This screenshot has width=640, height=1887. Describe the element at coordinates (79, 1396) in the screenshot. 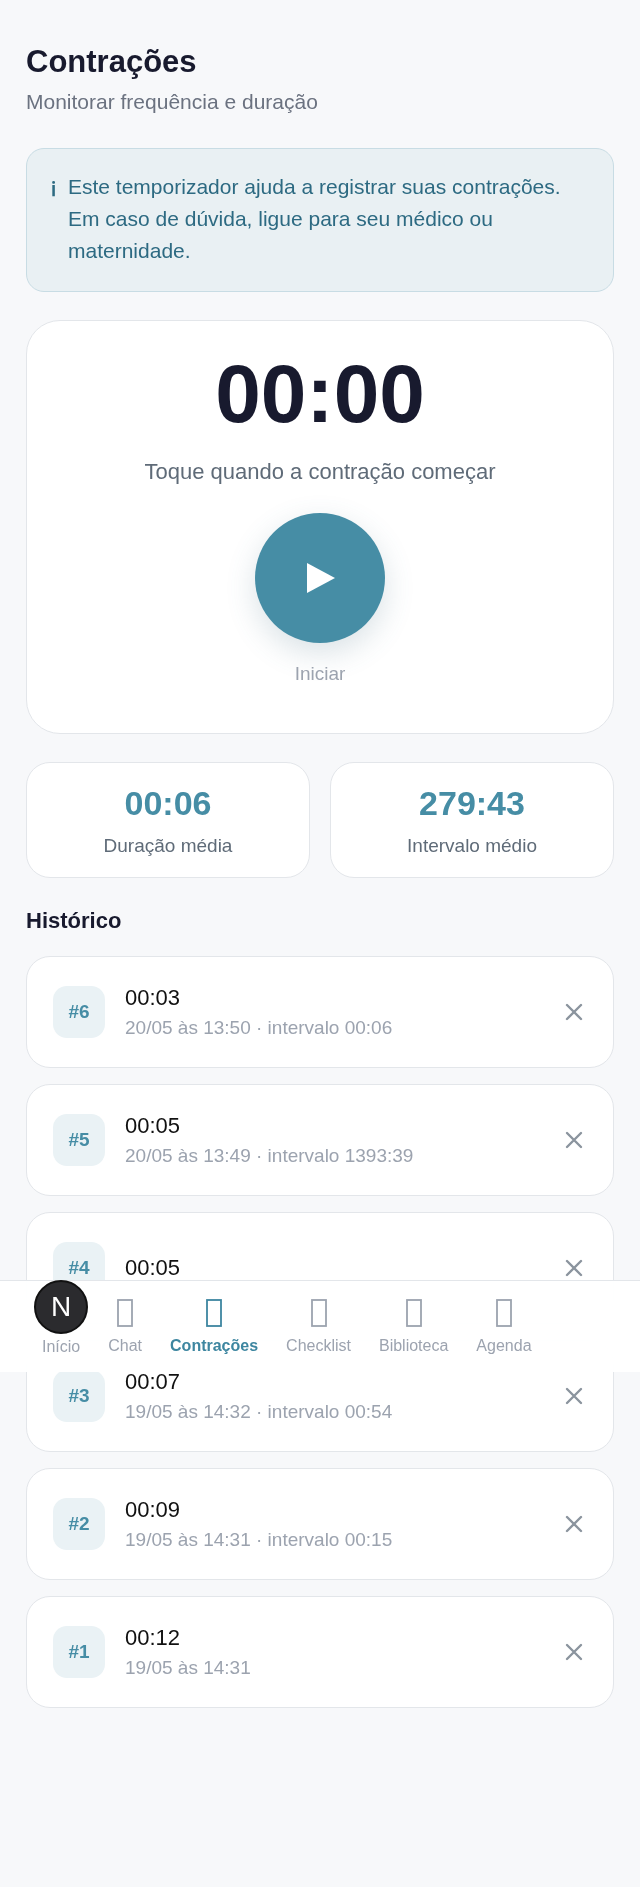

I see `contraction-number: #3` at that location.